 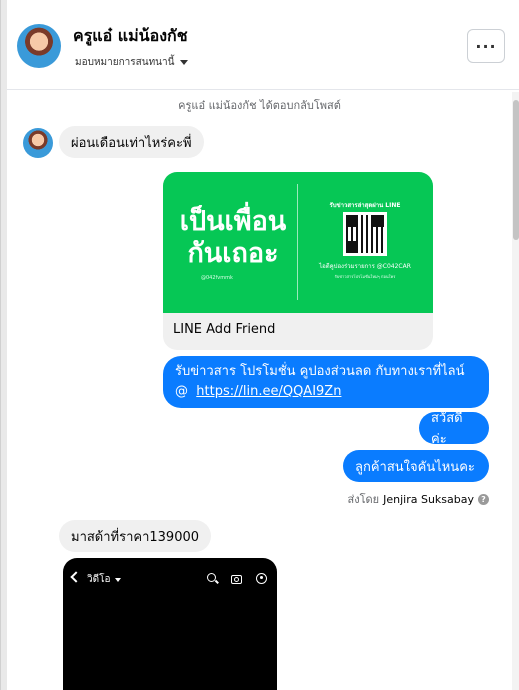 I want to click on assign-conversation-dropdown: มอบหมายการสนทนานี้, so click(x=132, y=62).